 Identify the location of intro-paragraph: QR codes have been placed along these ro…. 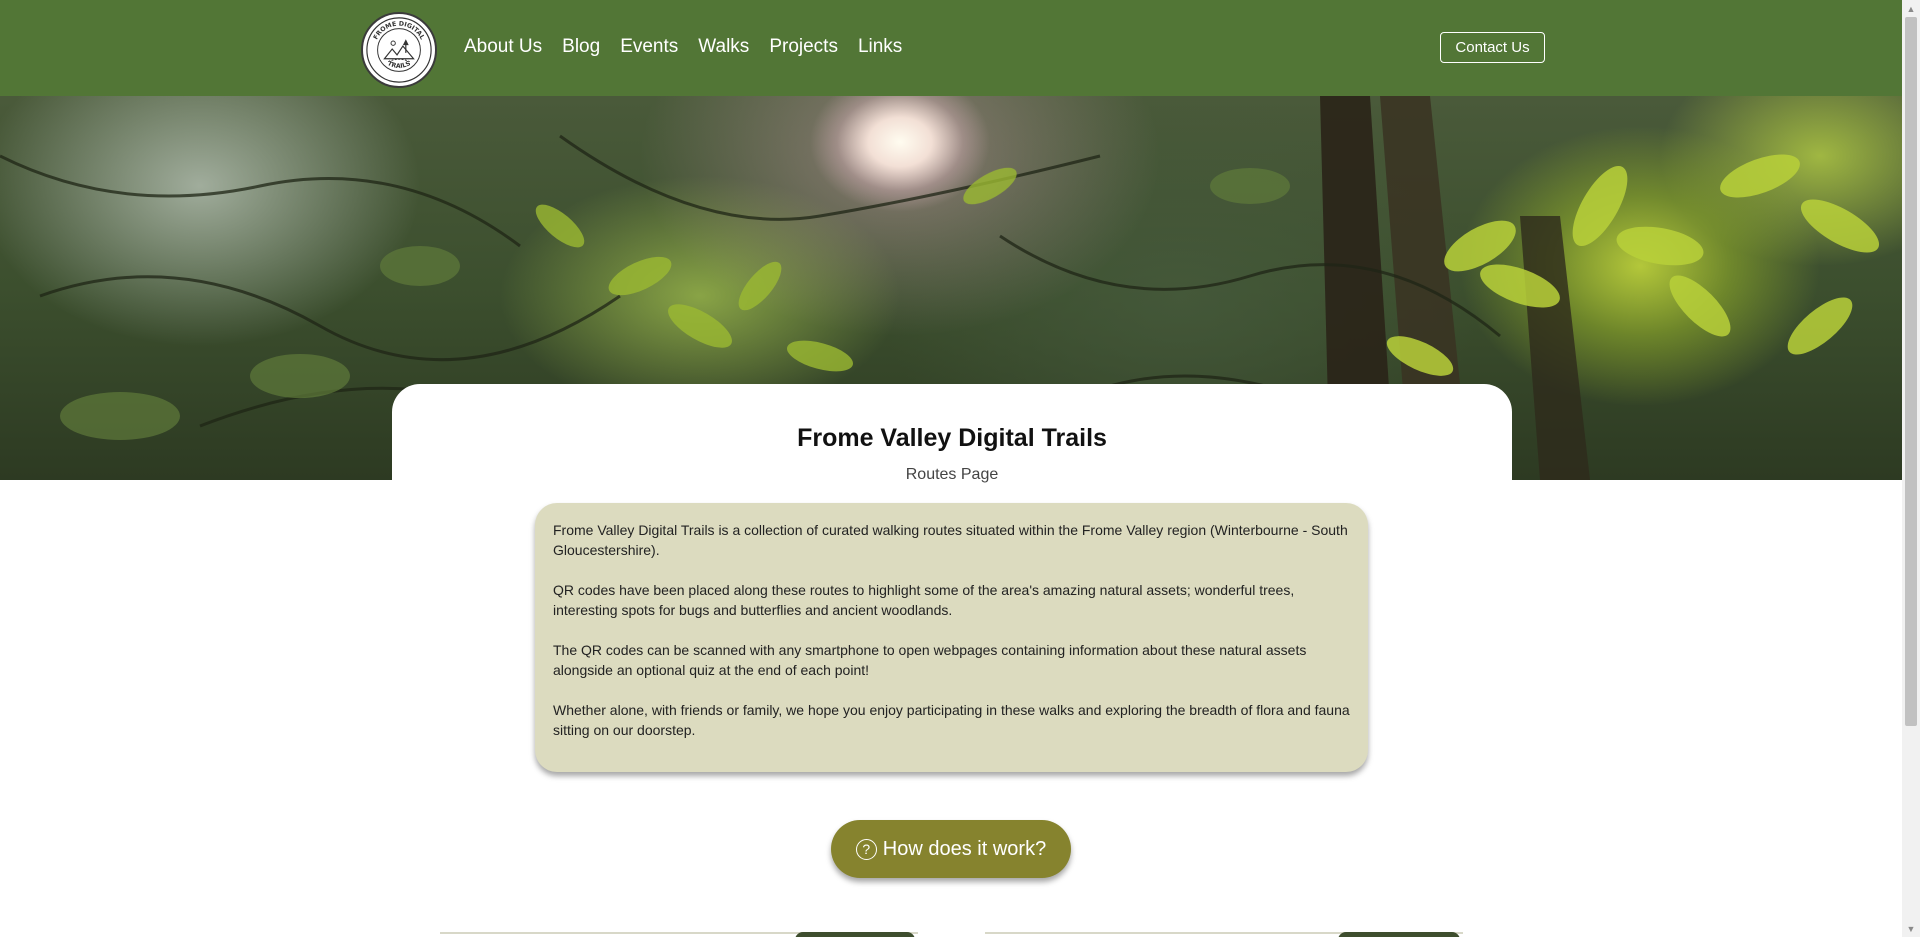
(924, 600).